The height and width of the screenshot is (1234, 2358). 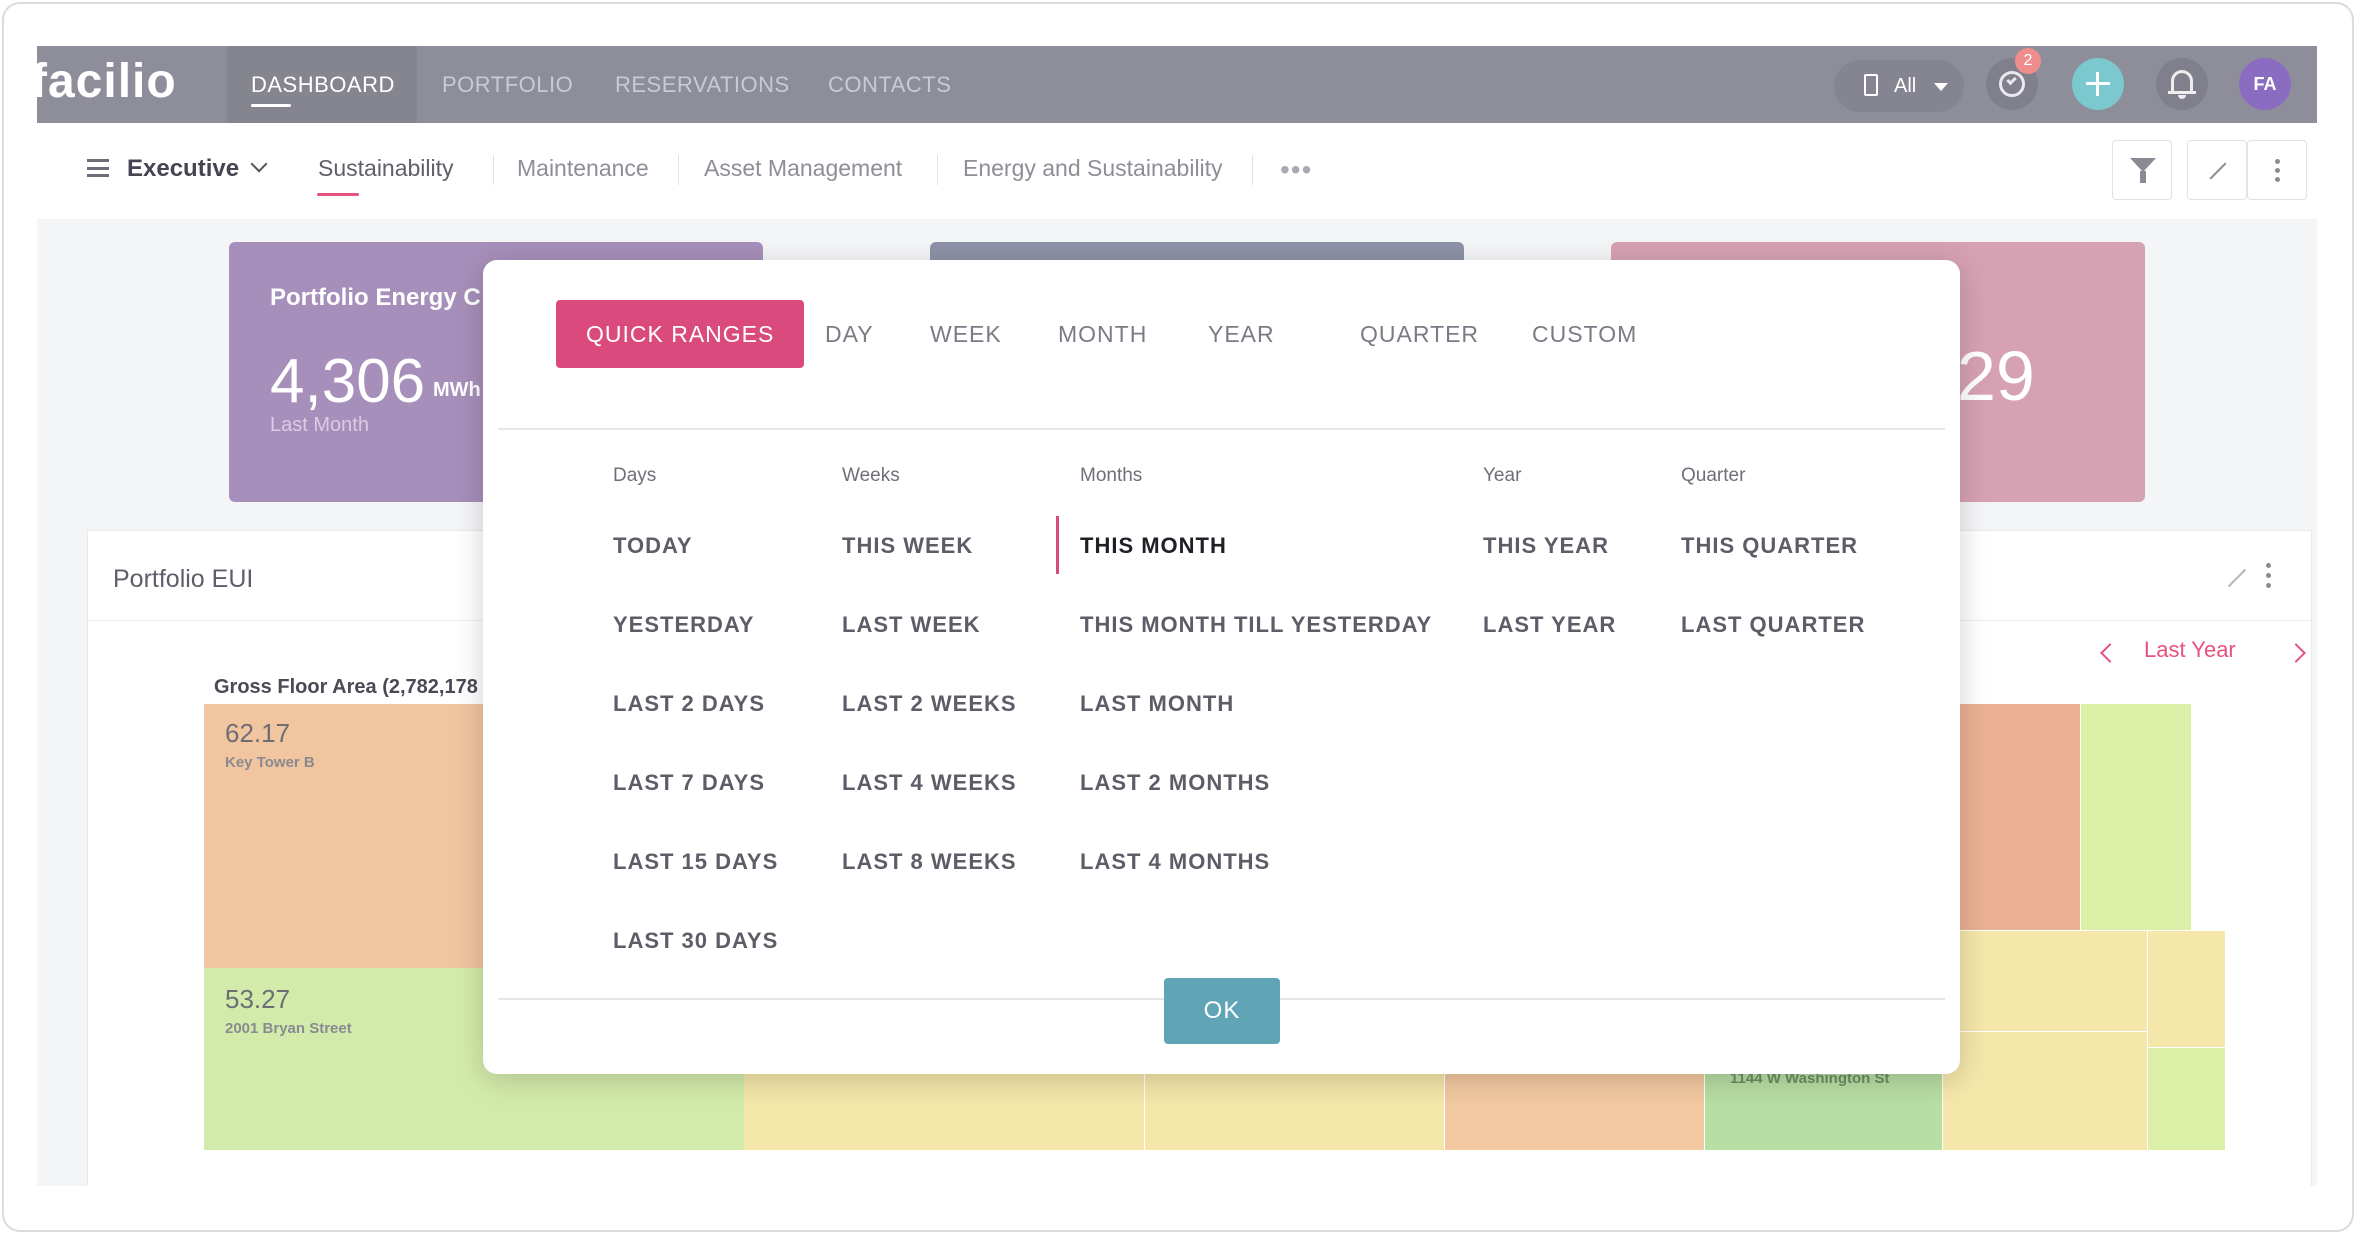 What do you see at coordinates (635, 475) in the screenshot?
I see `days-column-heading: Days` at bounding box center [635, 475].